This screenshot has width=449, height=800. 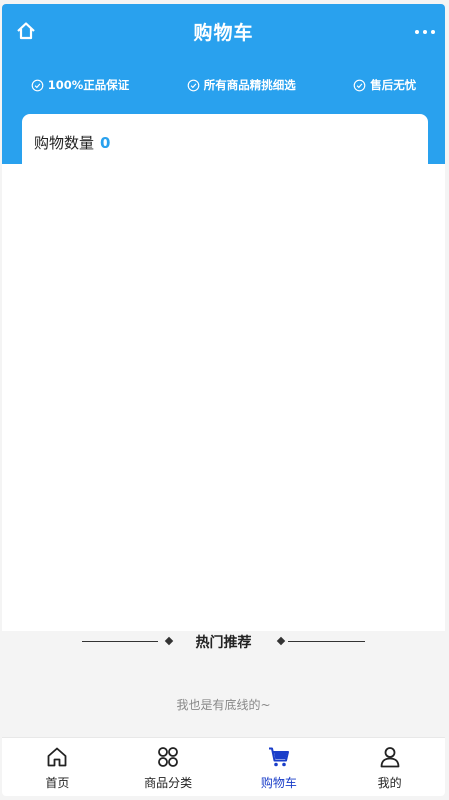 What do you see at coordinates (64, 143) in the screenshot?
I see `cart-count-label: 购物数量` at bounding box center [64, 143].